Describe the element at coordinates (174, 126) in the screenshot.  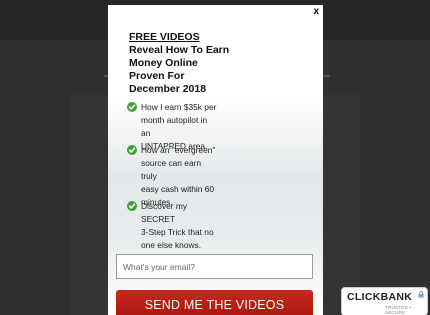
I see `benefit-line: month autopilot in an` at that location.